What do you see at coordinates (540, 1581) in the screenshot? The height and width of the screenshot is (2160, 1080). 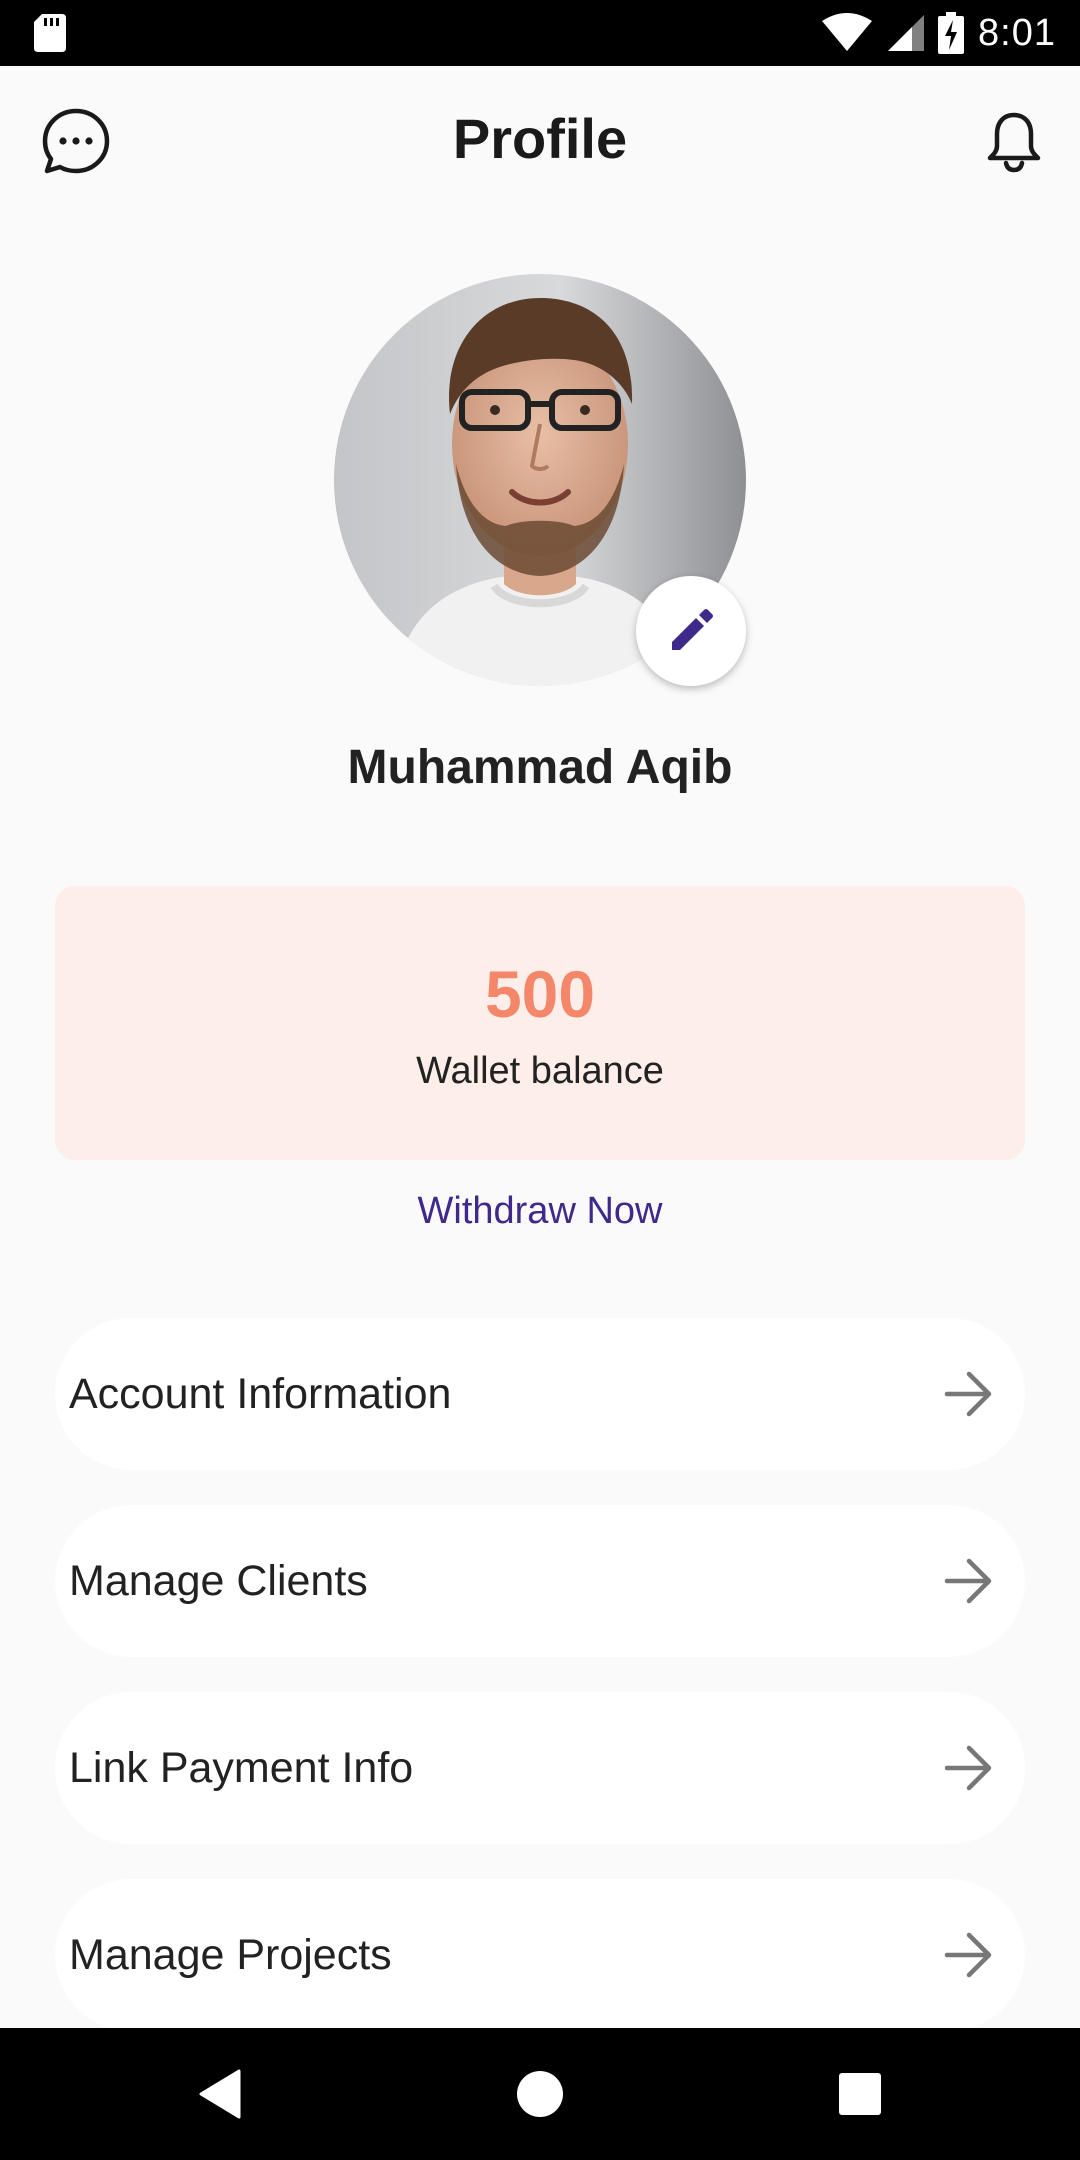 I see `menu-item-manage-clients: Manage Clients` at bounding box center [540, 1581].